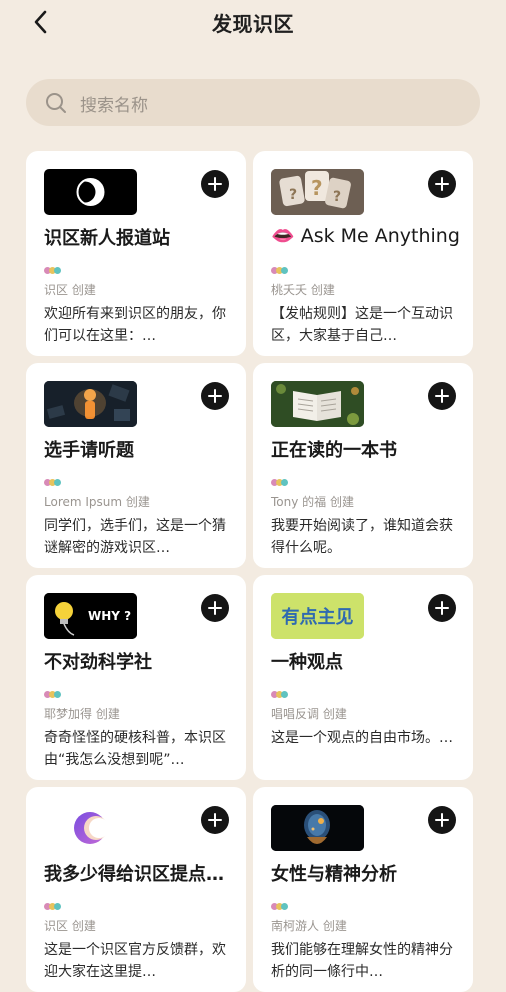 This screenshot has height=992, width=506. What do you see at coordinates (309, 714) in the screenshot?
I see `card-creator: 唱唱反调 创建` at bounding box center [309, 714].